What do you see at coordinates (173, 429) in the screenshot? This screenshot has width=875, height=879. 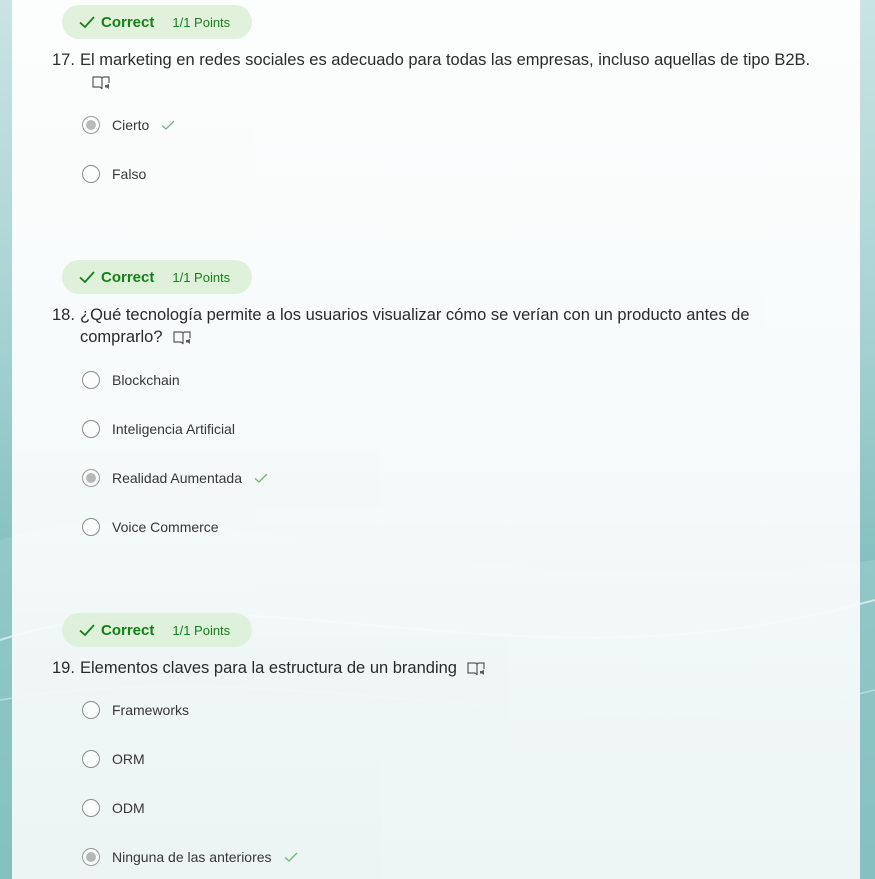 I see `option-label: Inteligencia Artificial` at bounding box center [173, 429].